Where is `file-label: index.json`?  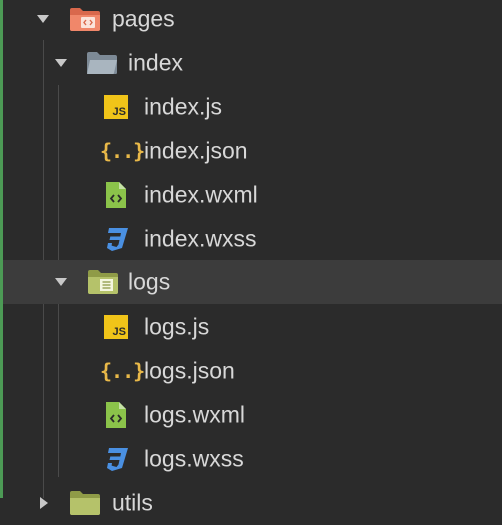
file-label: index.json is located at coordinates (196, 150).